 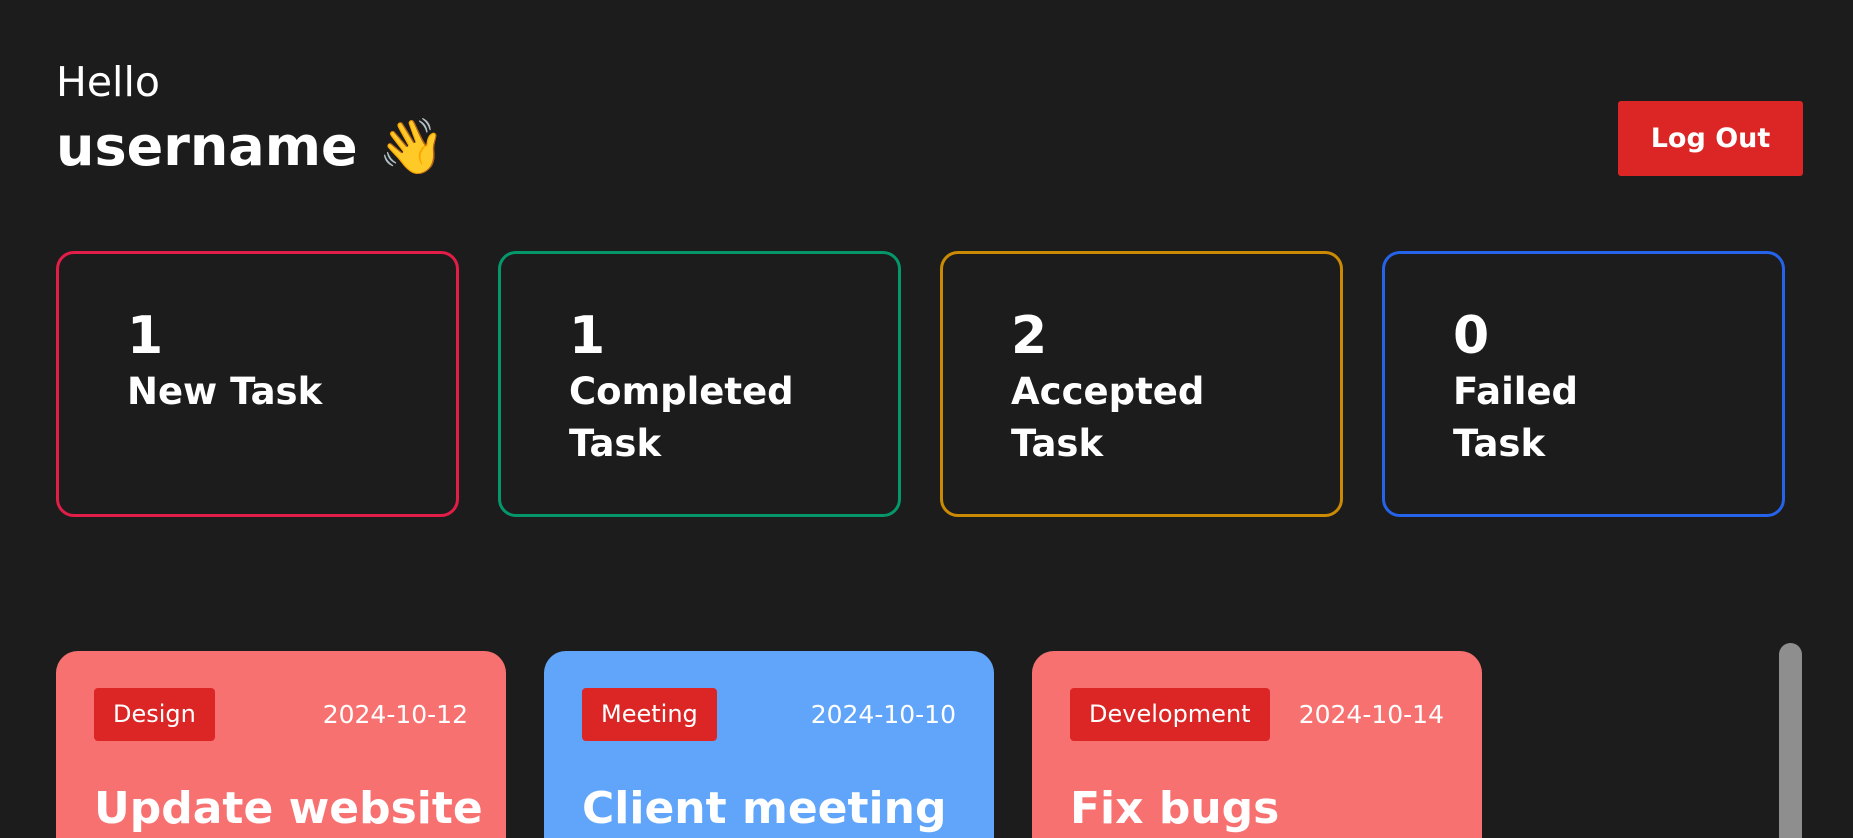 What do you see at coordinates (281, 714) in the screenshot?
I see `task-card-header: Design 2024-10-12` at bounding box center [281, 714].